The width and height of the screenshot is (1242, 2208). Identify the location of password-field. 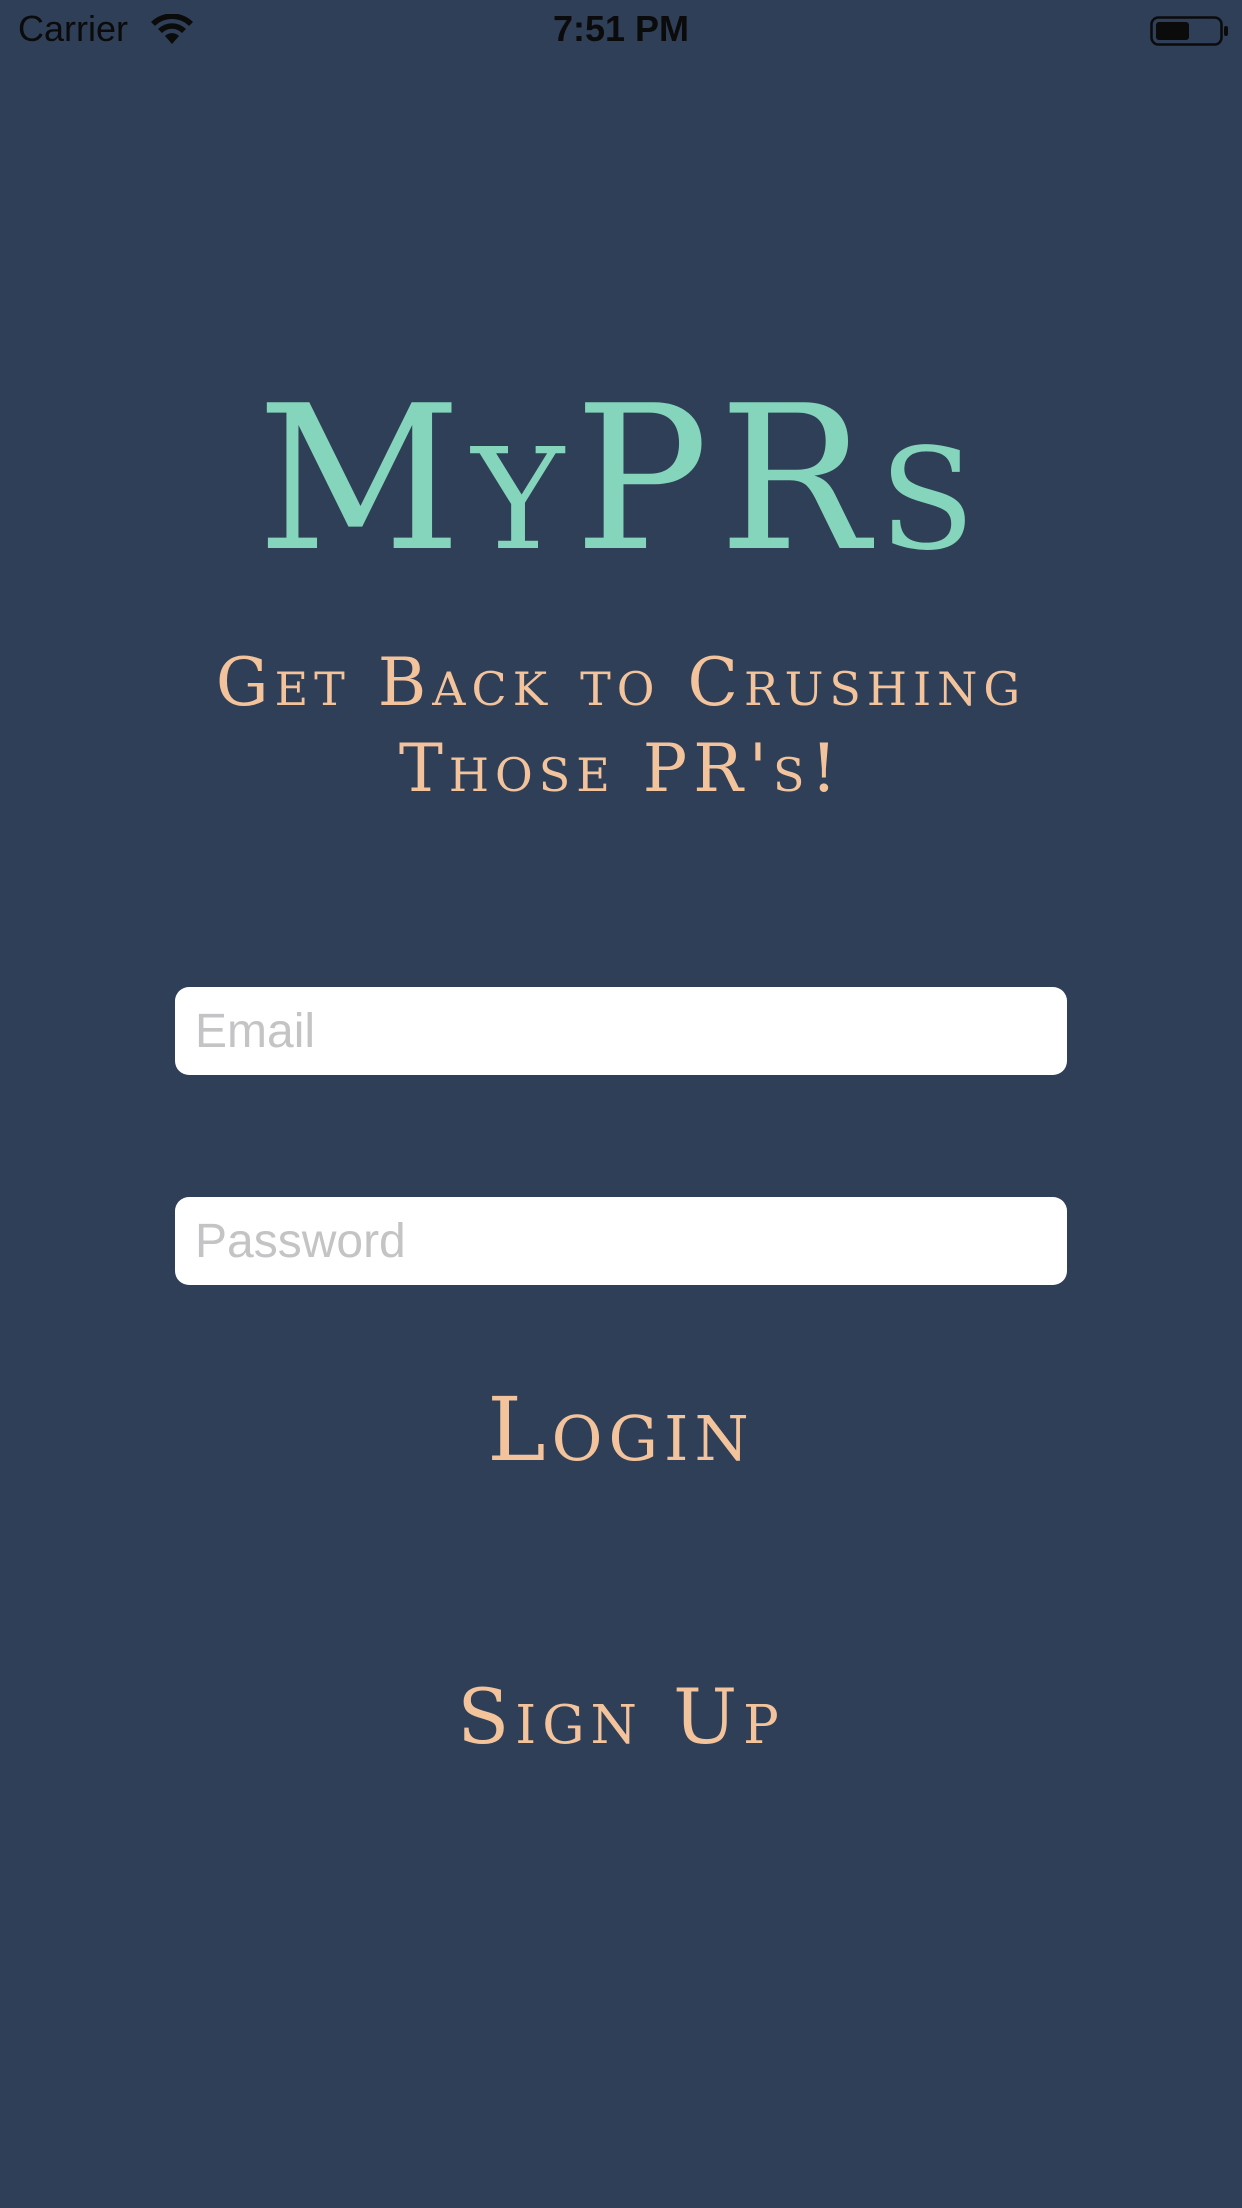
(621, 1241).